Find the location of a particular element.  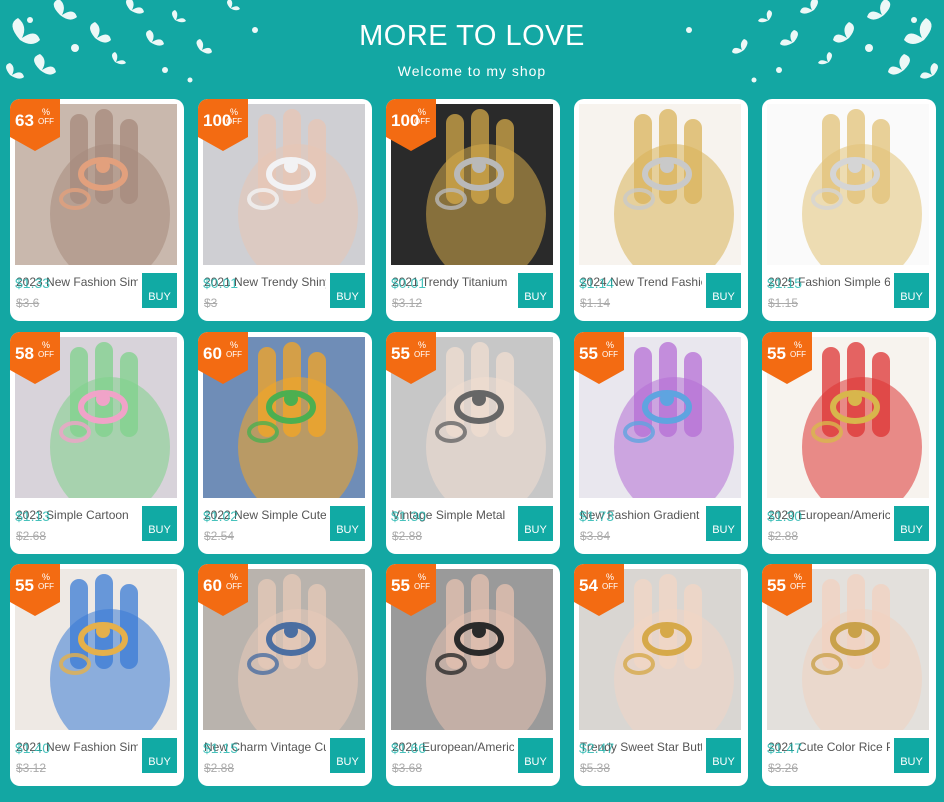

original-price: $3.84 is located at coordinates (595, 536).